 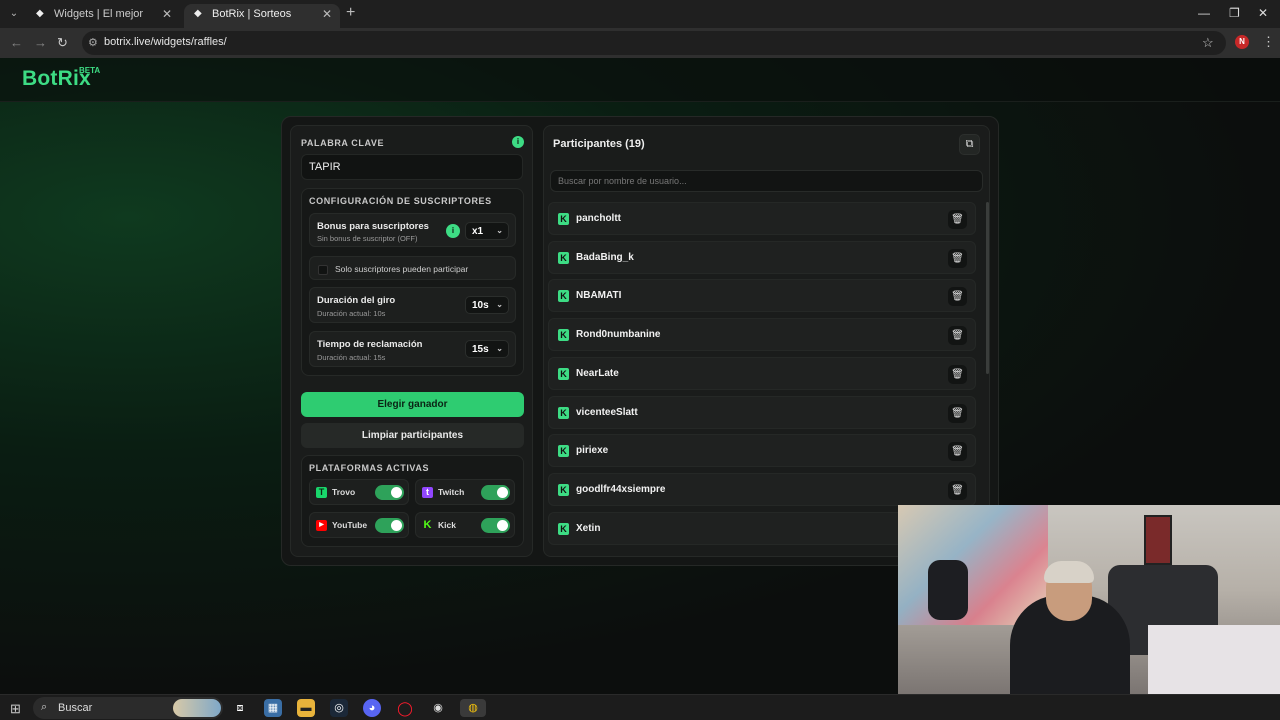 I want to click on youtube-icon: ▶, so click(x=321, y=525).